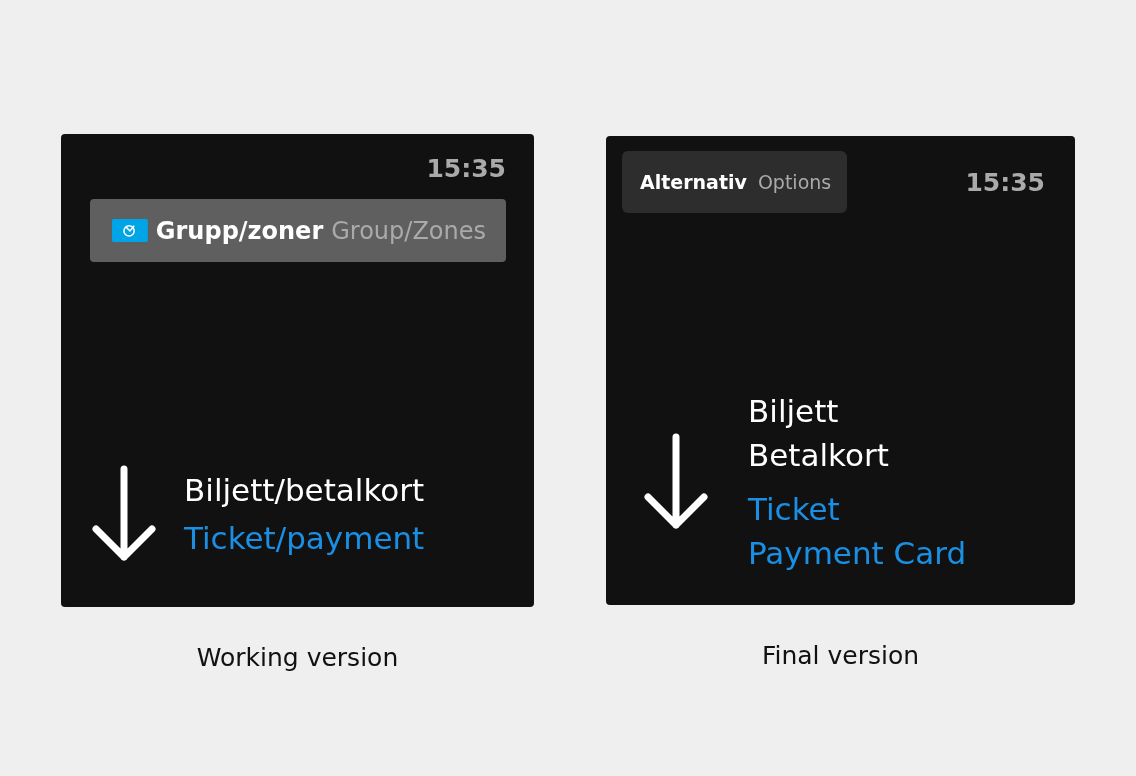  What do you see at coordinates (794, 509) in the screenshot?
I see `prompt-translation: Ticket` at bounding box center [794, 509].